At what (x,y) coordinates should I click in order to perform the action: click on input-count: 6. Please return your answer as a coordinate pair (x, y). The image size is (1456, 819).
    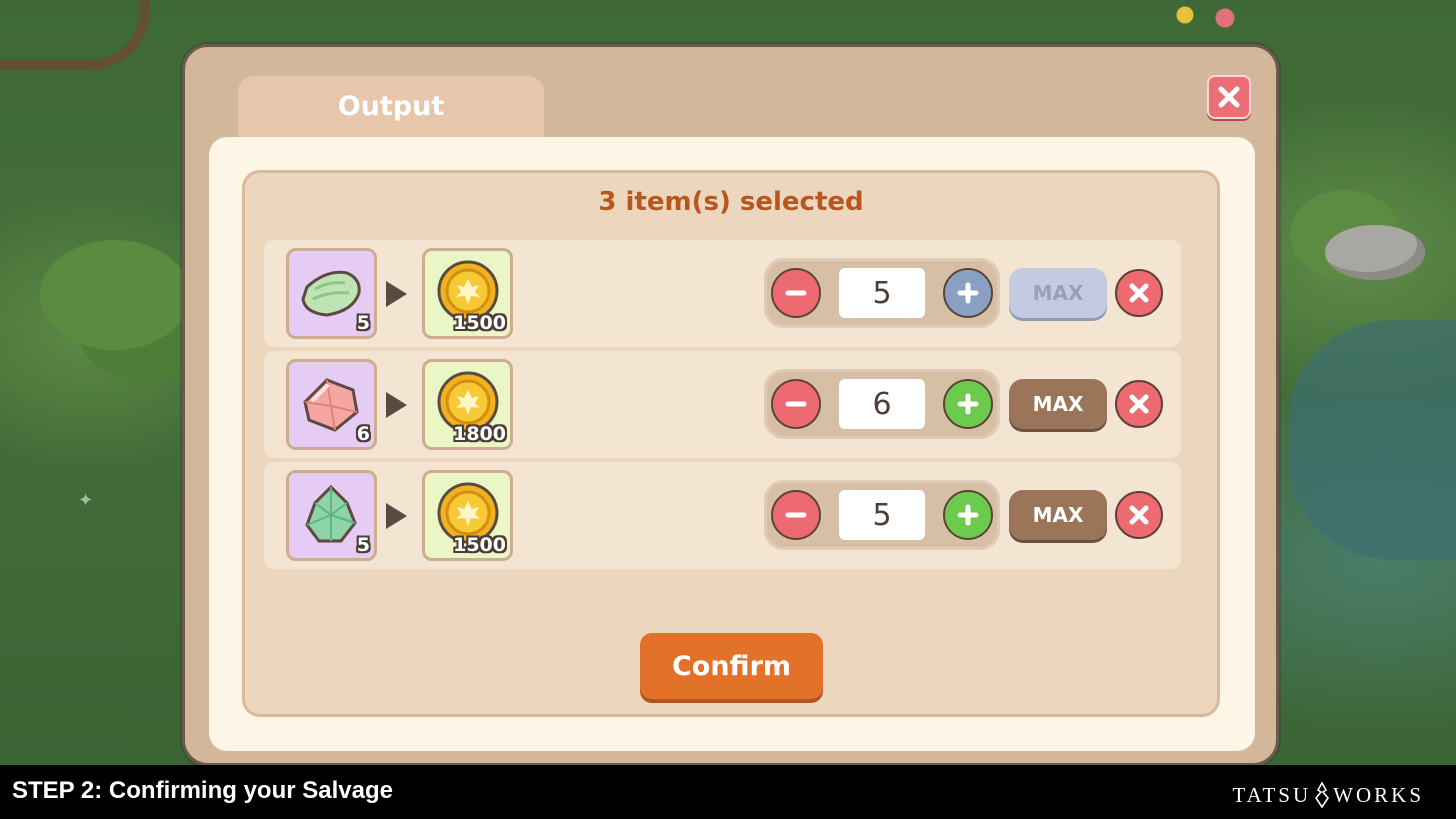
    Looking at the image, I should click on (363, 434).